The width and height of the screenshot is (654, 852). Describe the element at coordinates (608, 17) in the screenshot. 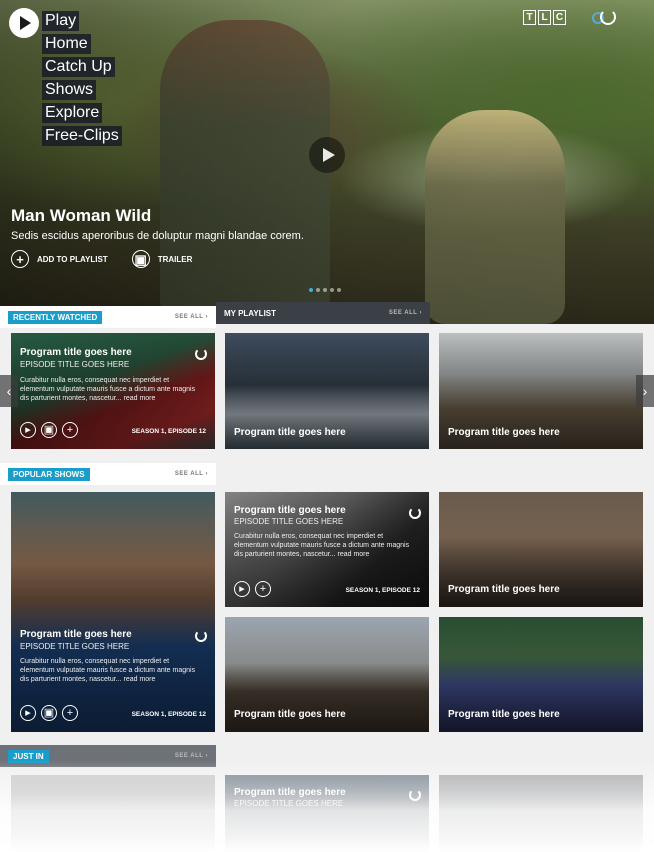

I see `refresh-icon` at that location.